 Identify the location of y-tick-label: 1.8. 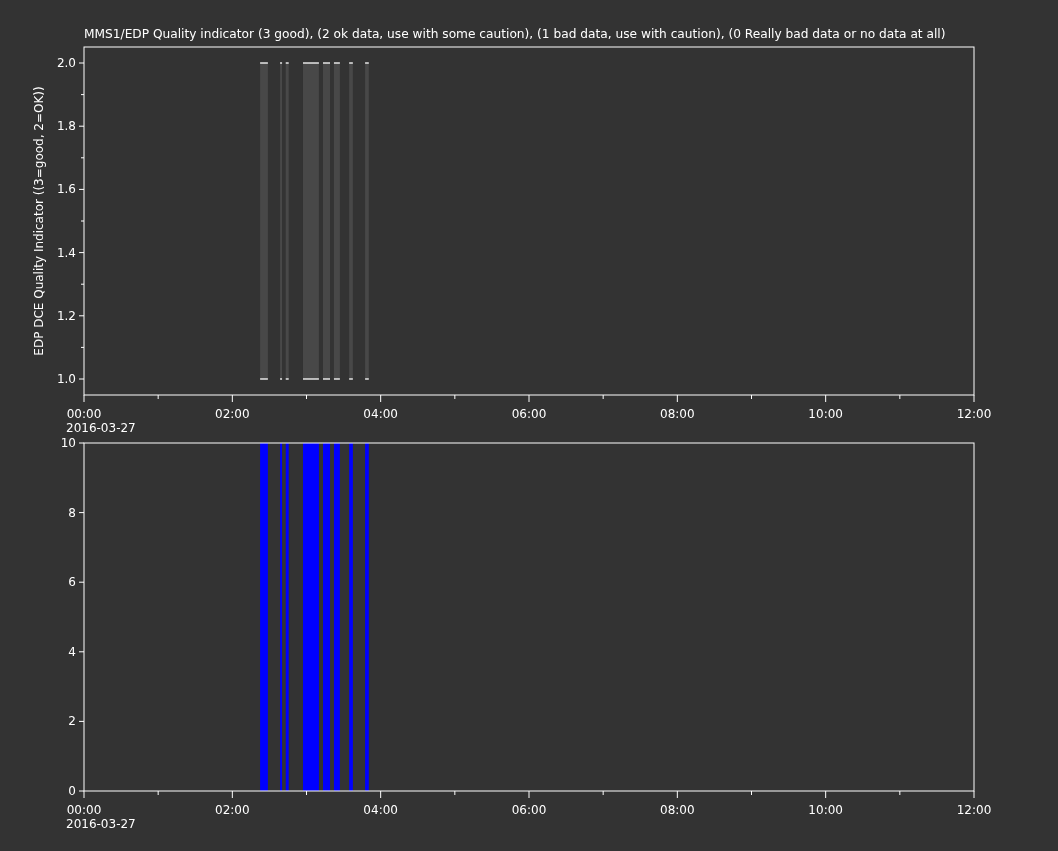
(66, 126).